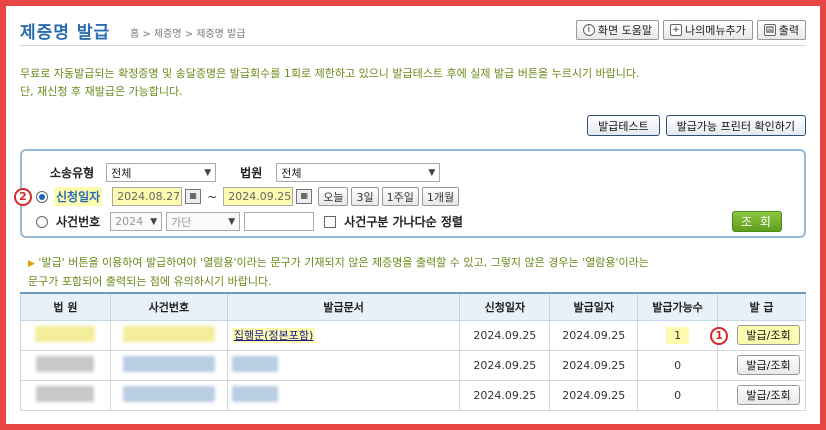 The height and width of the screenshot is (430, 826). What do you see at coordinates (251, 173) in the screenshot?
I see `court-label: 법원` at bounding box center [251, 173].